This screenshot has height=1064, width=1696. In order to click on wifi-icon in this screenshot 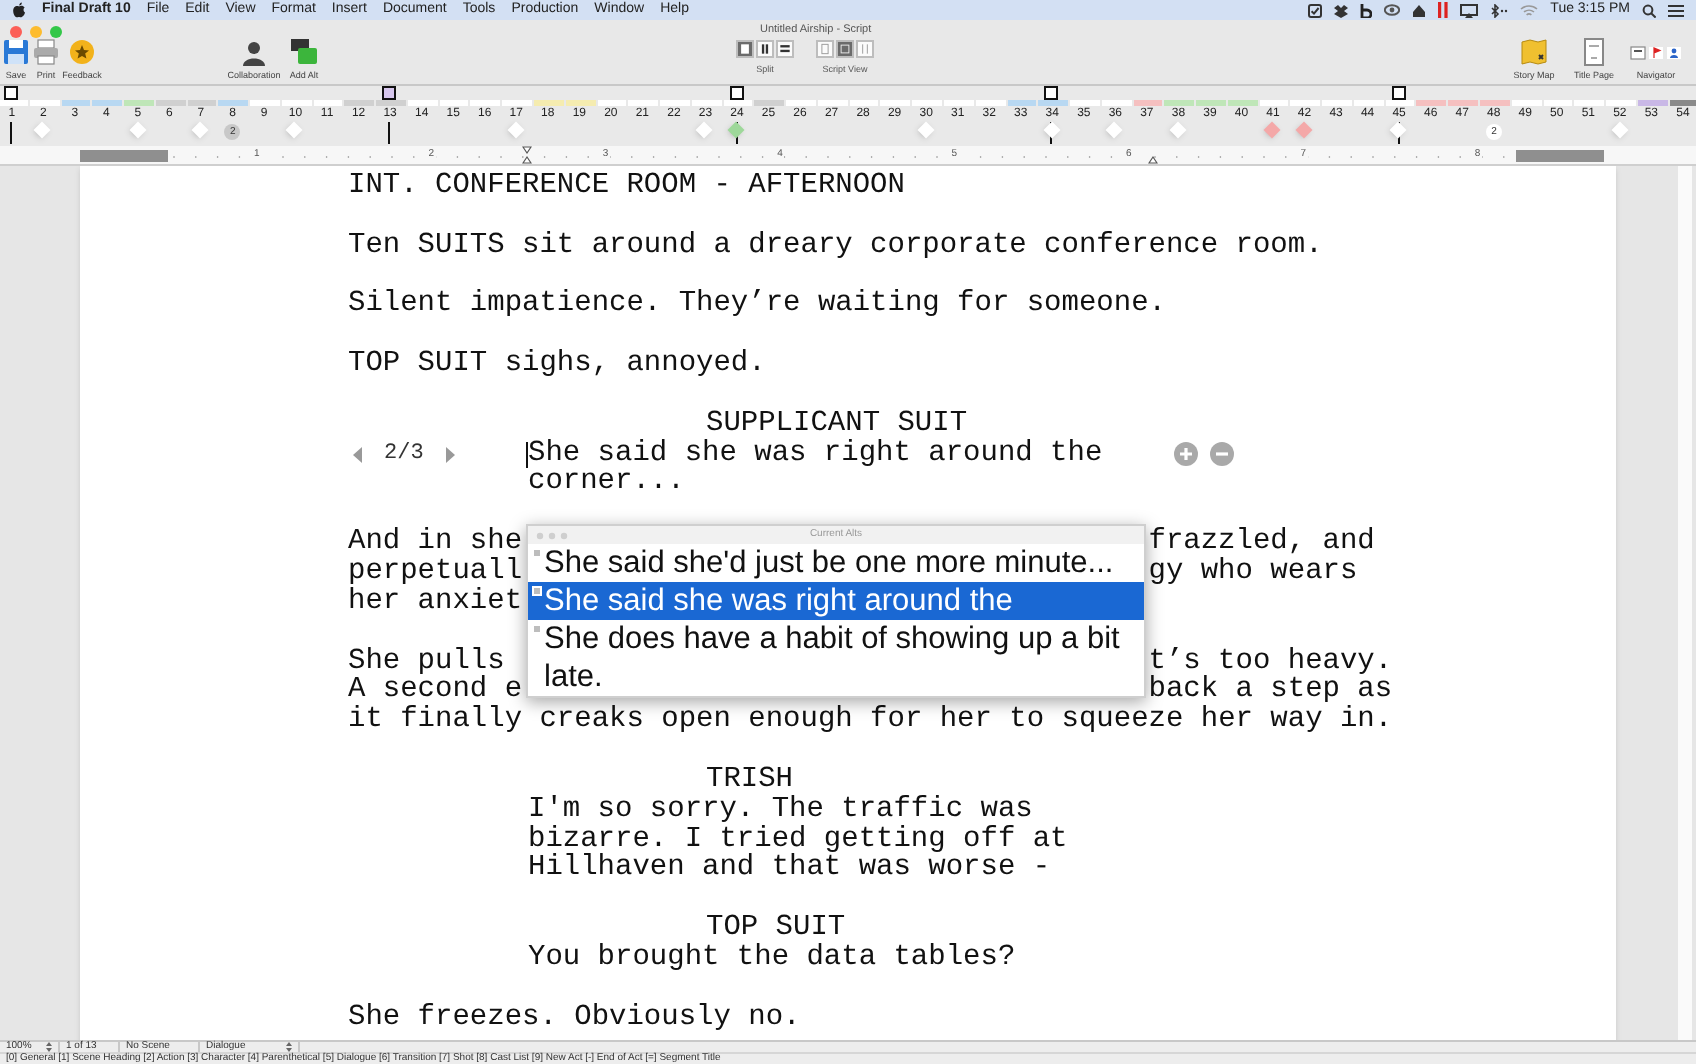, I will do `click(1529, 10)`.